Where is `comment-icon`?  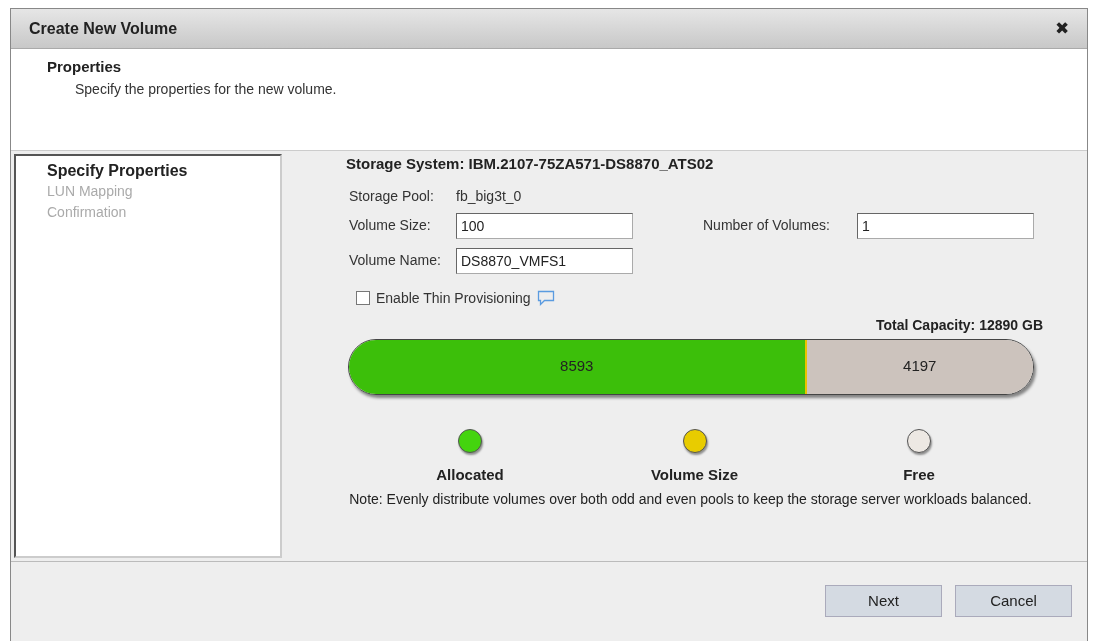 comment-icon is located at coordinates (545, 298).